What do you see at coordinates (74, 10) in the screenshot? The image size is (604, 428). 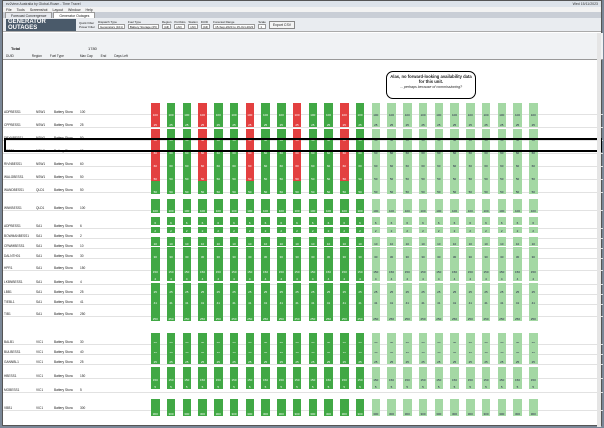 I see `menu-window: Window` at bounding box center [74, 10].